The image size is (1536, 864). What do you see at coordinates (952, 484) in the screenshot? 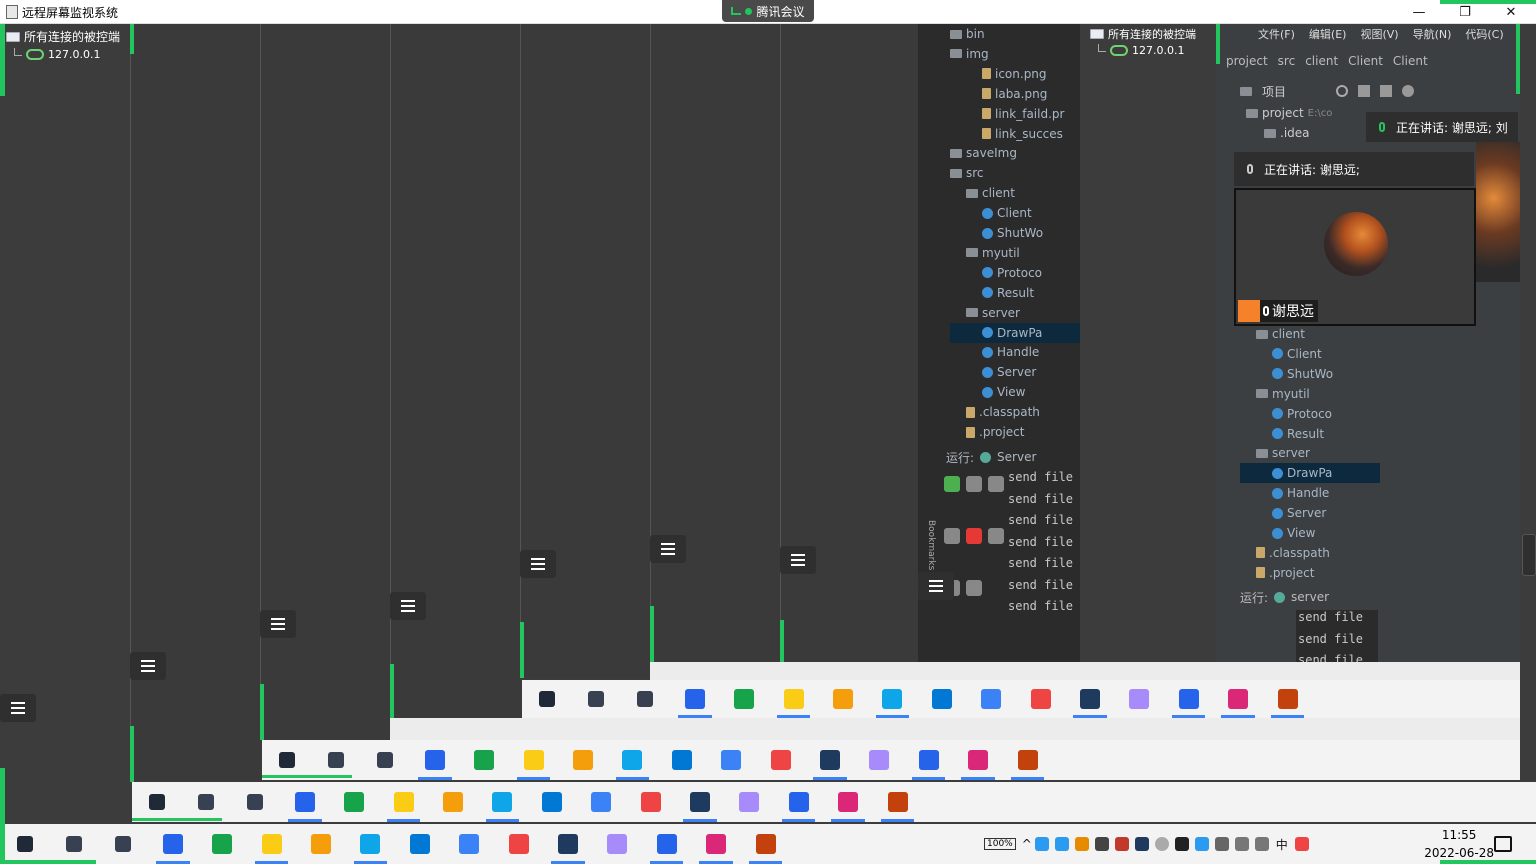
I see `rerun-icon` at bounding box center [952, 484].